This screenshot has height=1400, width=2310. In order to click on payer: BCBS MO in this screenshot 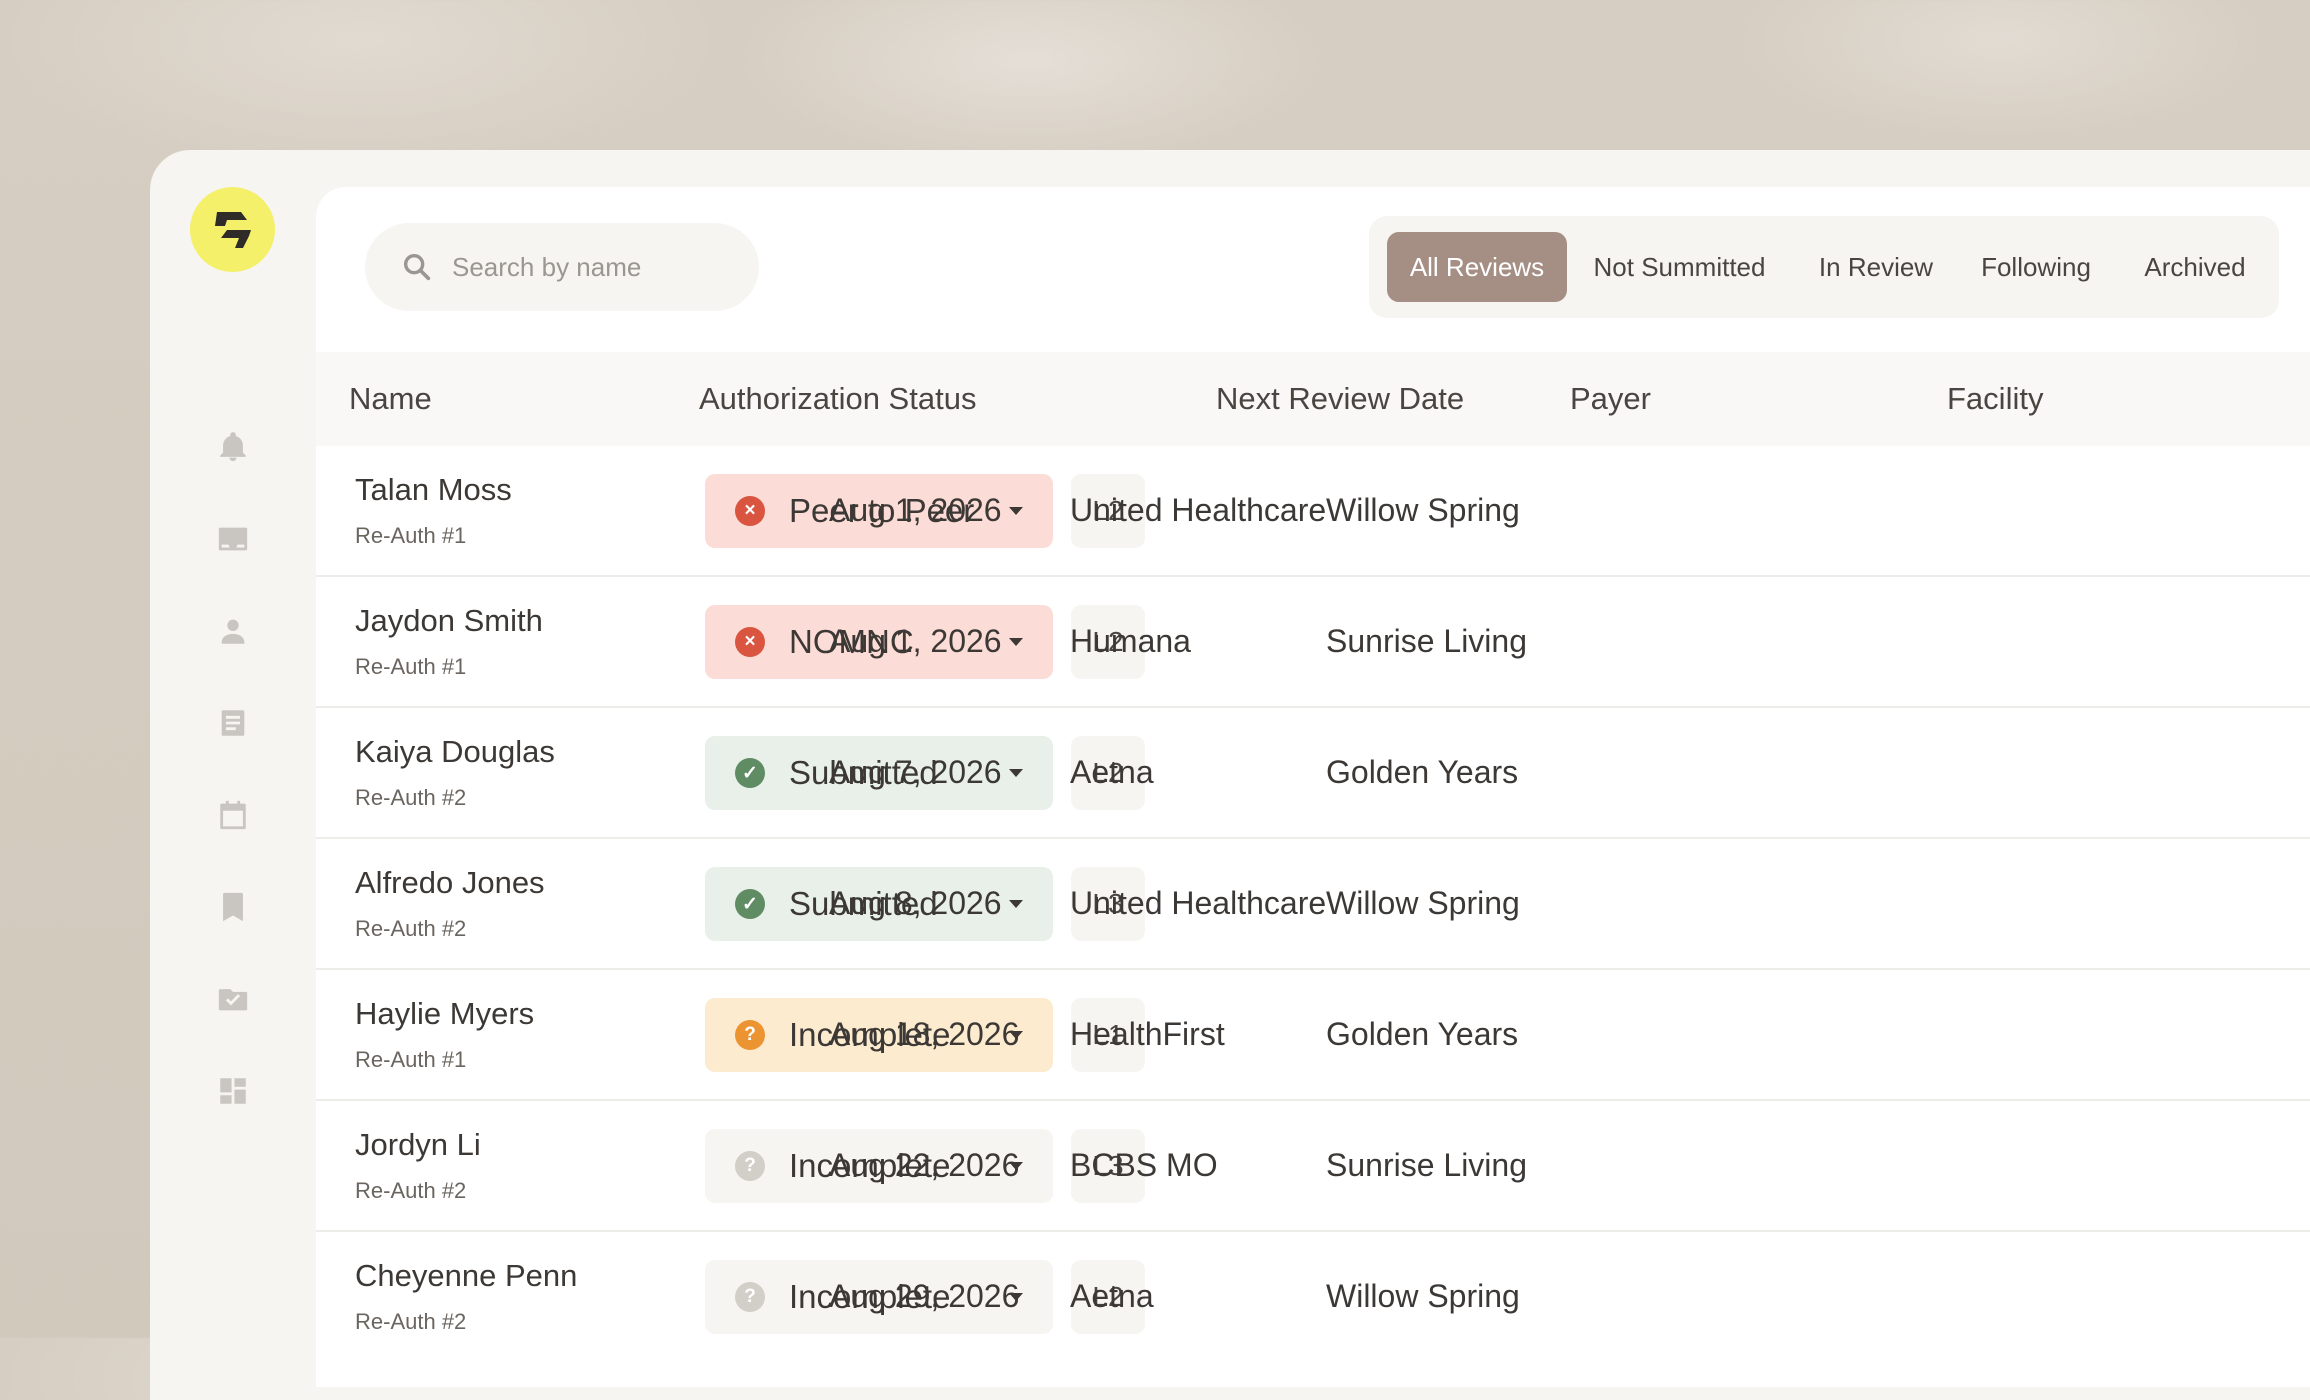, I will do `click(1144, 1165)`.